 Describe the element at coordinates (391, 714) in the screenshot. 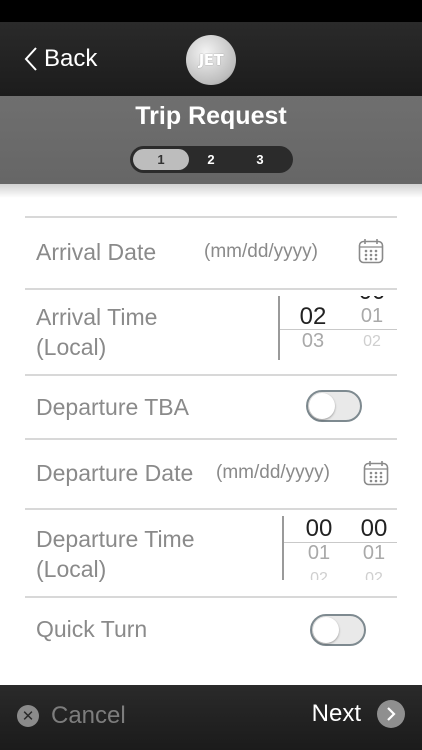

I see `chevron-right-icon` at that location.